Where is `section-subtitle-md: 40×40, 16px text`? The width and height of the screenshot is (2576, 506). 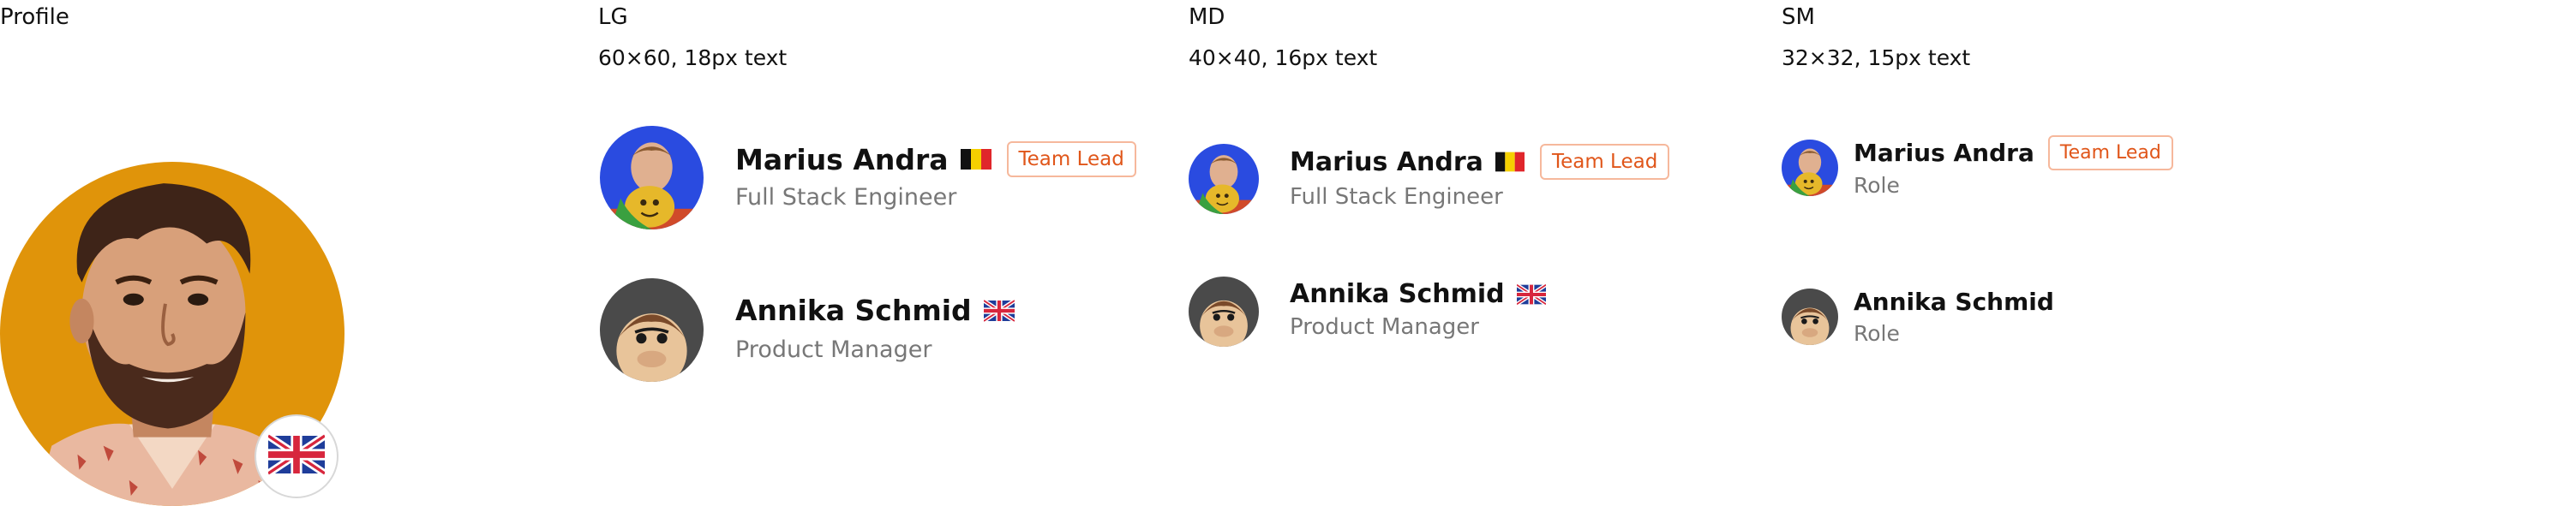 section-subtitle-md: 40×40, 16px text is located at coordinates (1283, 57).